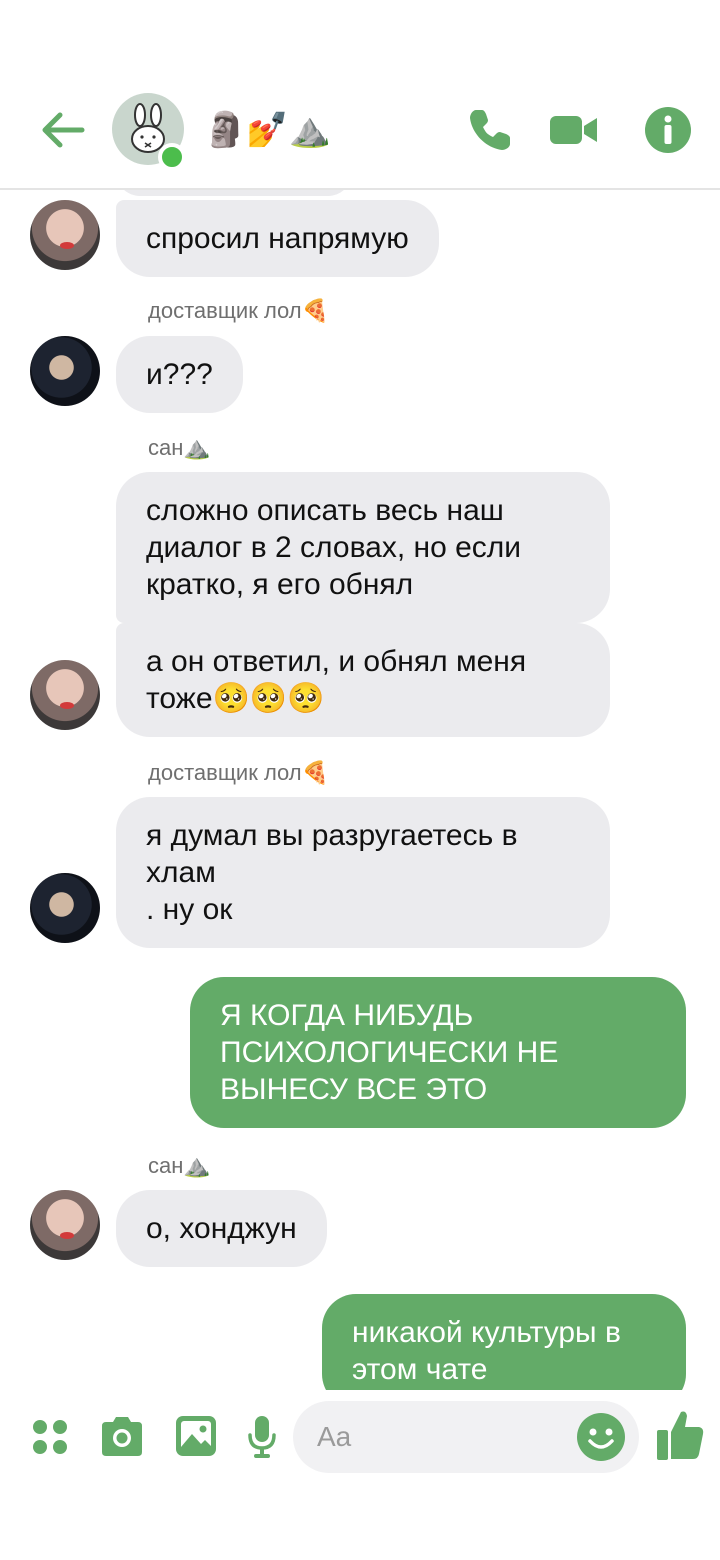 Image resolution: width=720 pixels, height=1560 pixels. I want to click on message-bubble-incoming: и???, so click(179, 374).